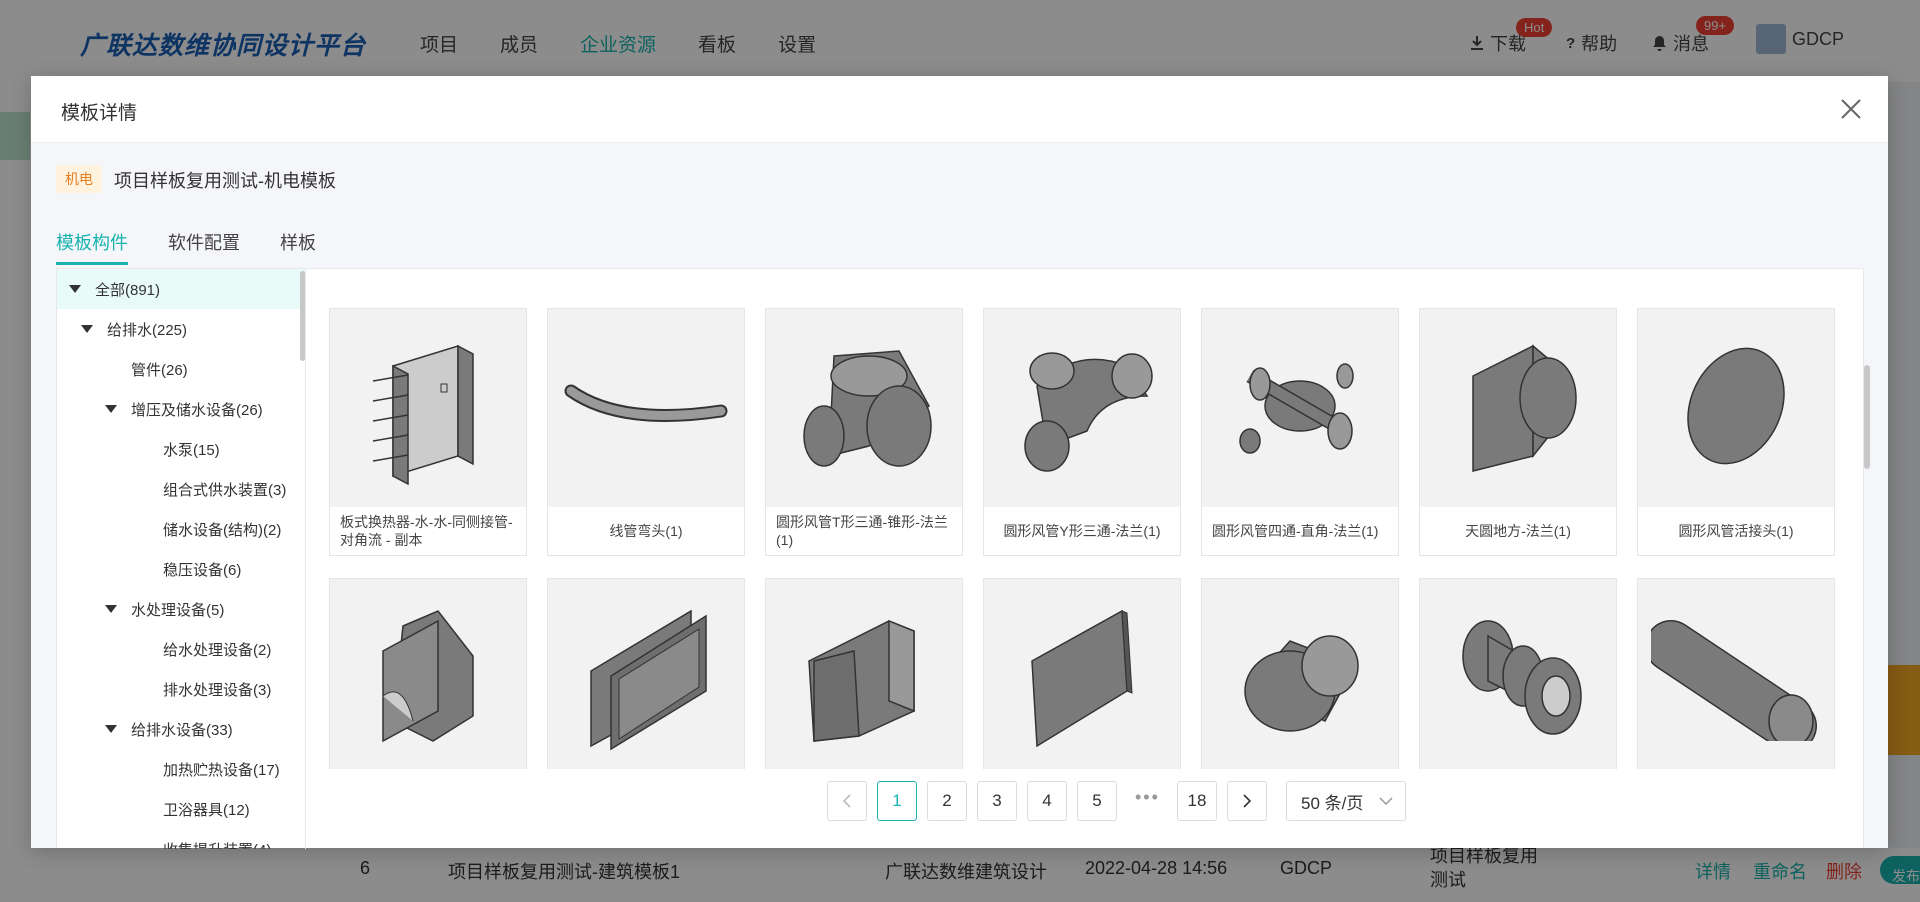  What do you see at coordinates (646, 531) in the screenshot?
I see `component-name: 线管弯头(1)` at bounding box center [646, 531].